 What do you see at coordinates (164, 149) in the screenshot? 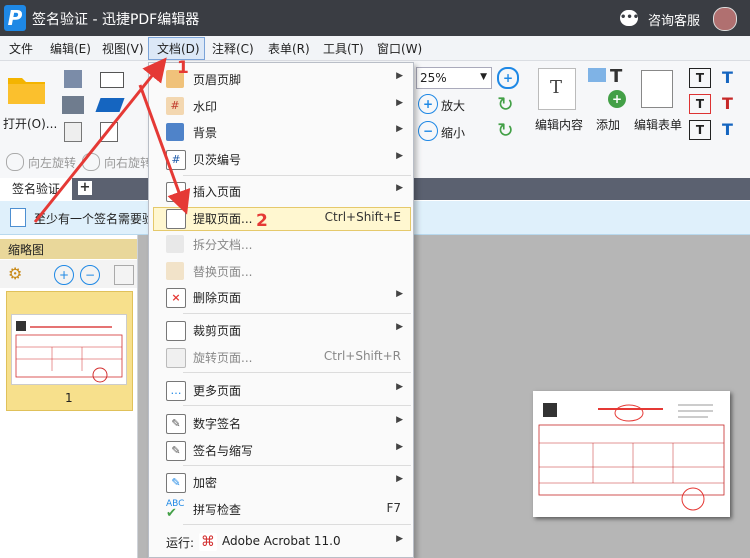
I see `arrow-to-extract-page` at bounding box center [164, 149].